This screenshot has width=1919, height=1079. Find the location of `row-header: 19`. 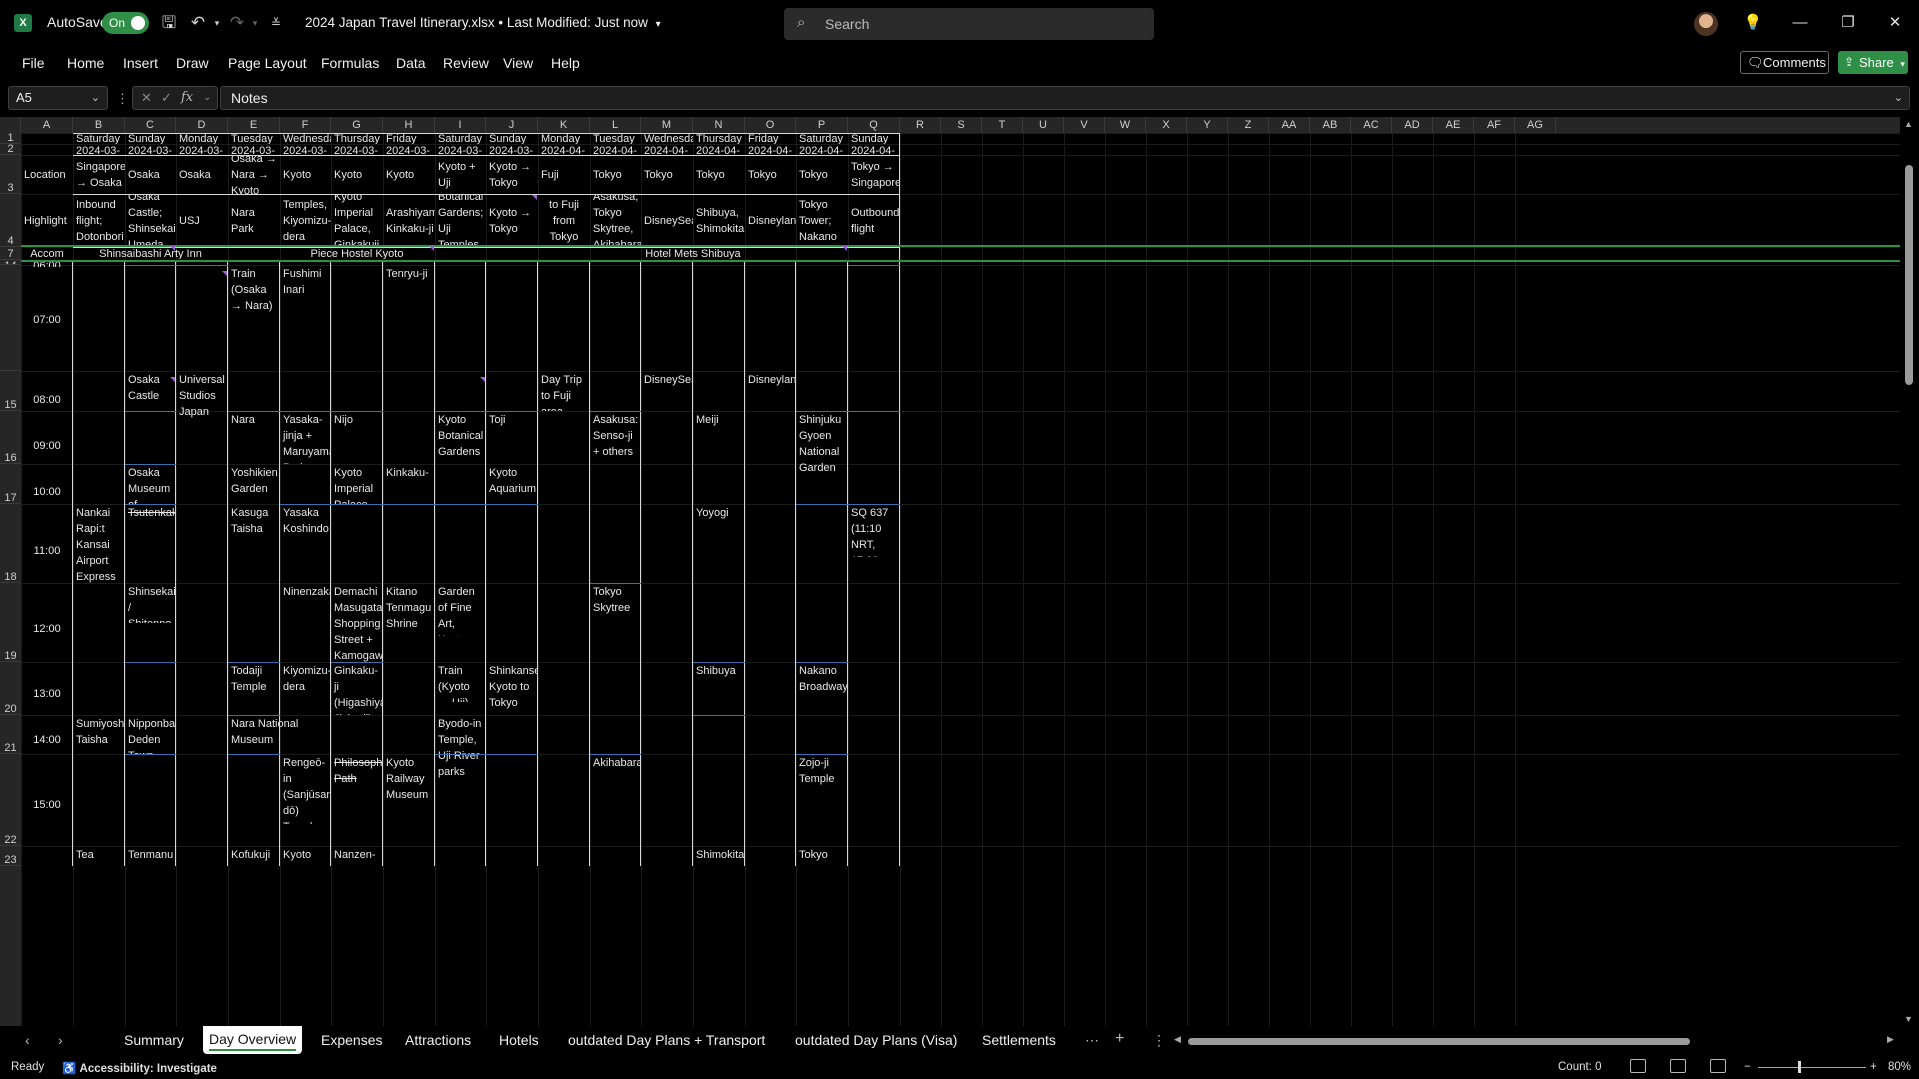

row-header: 19 is located at coordinates (10, 622).